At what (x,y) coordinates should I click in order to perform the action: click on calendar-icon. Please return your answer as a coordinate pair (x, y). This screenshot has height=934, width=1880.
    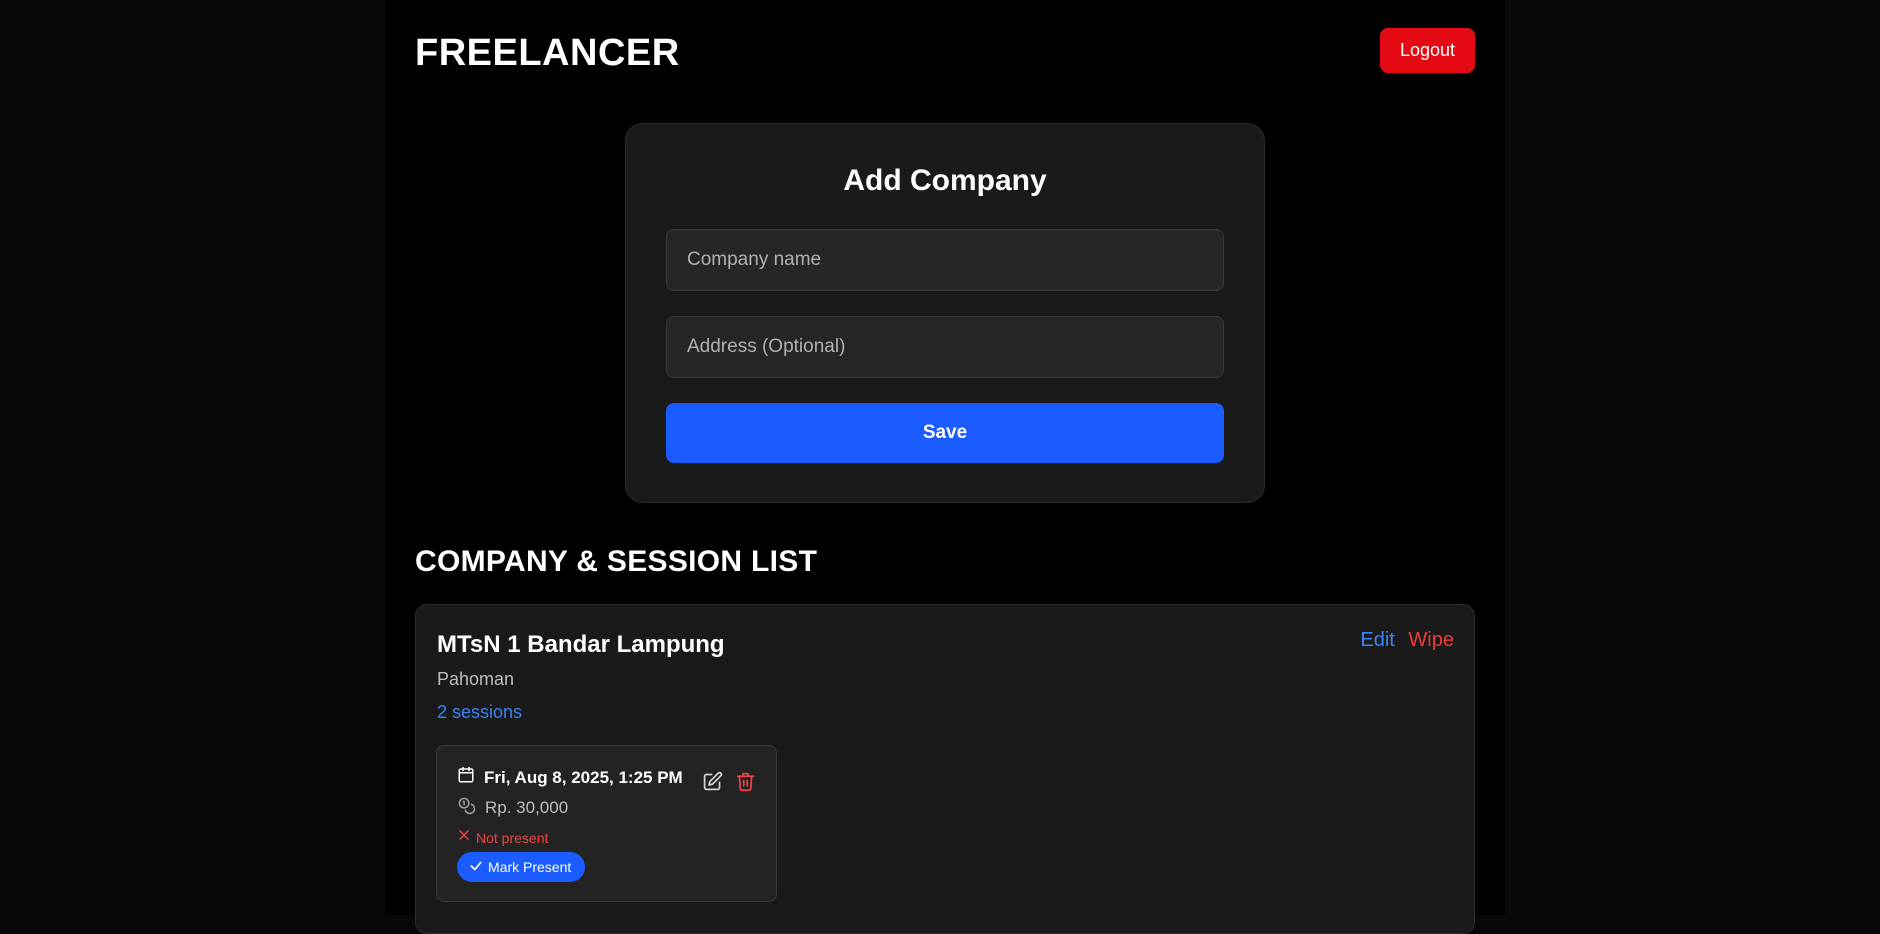
    Looking at the image, I should click on (466, 777).